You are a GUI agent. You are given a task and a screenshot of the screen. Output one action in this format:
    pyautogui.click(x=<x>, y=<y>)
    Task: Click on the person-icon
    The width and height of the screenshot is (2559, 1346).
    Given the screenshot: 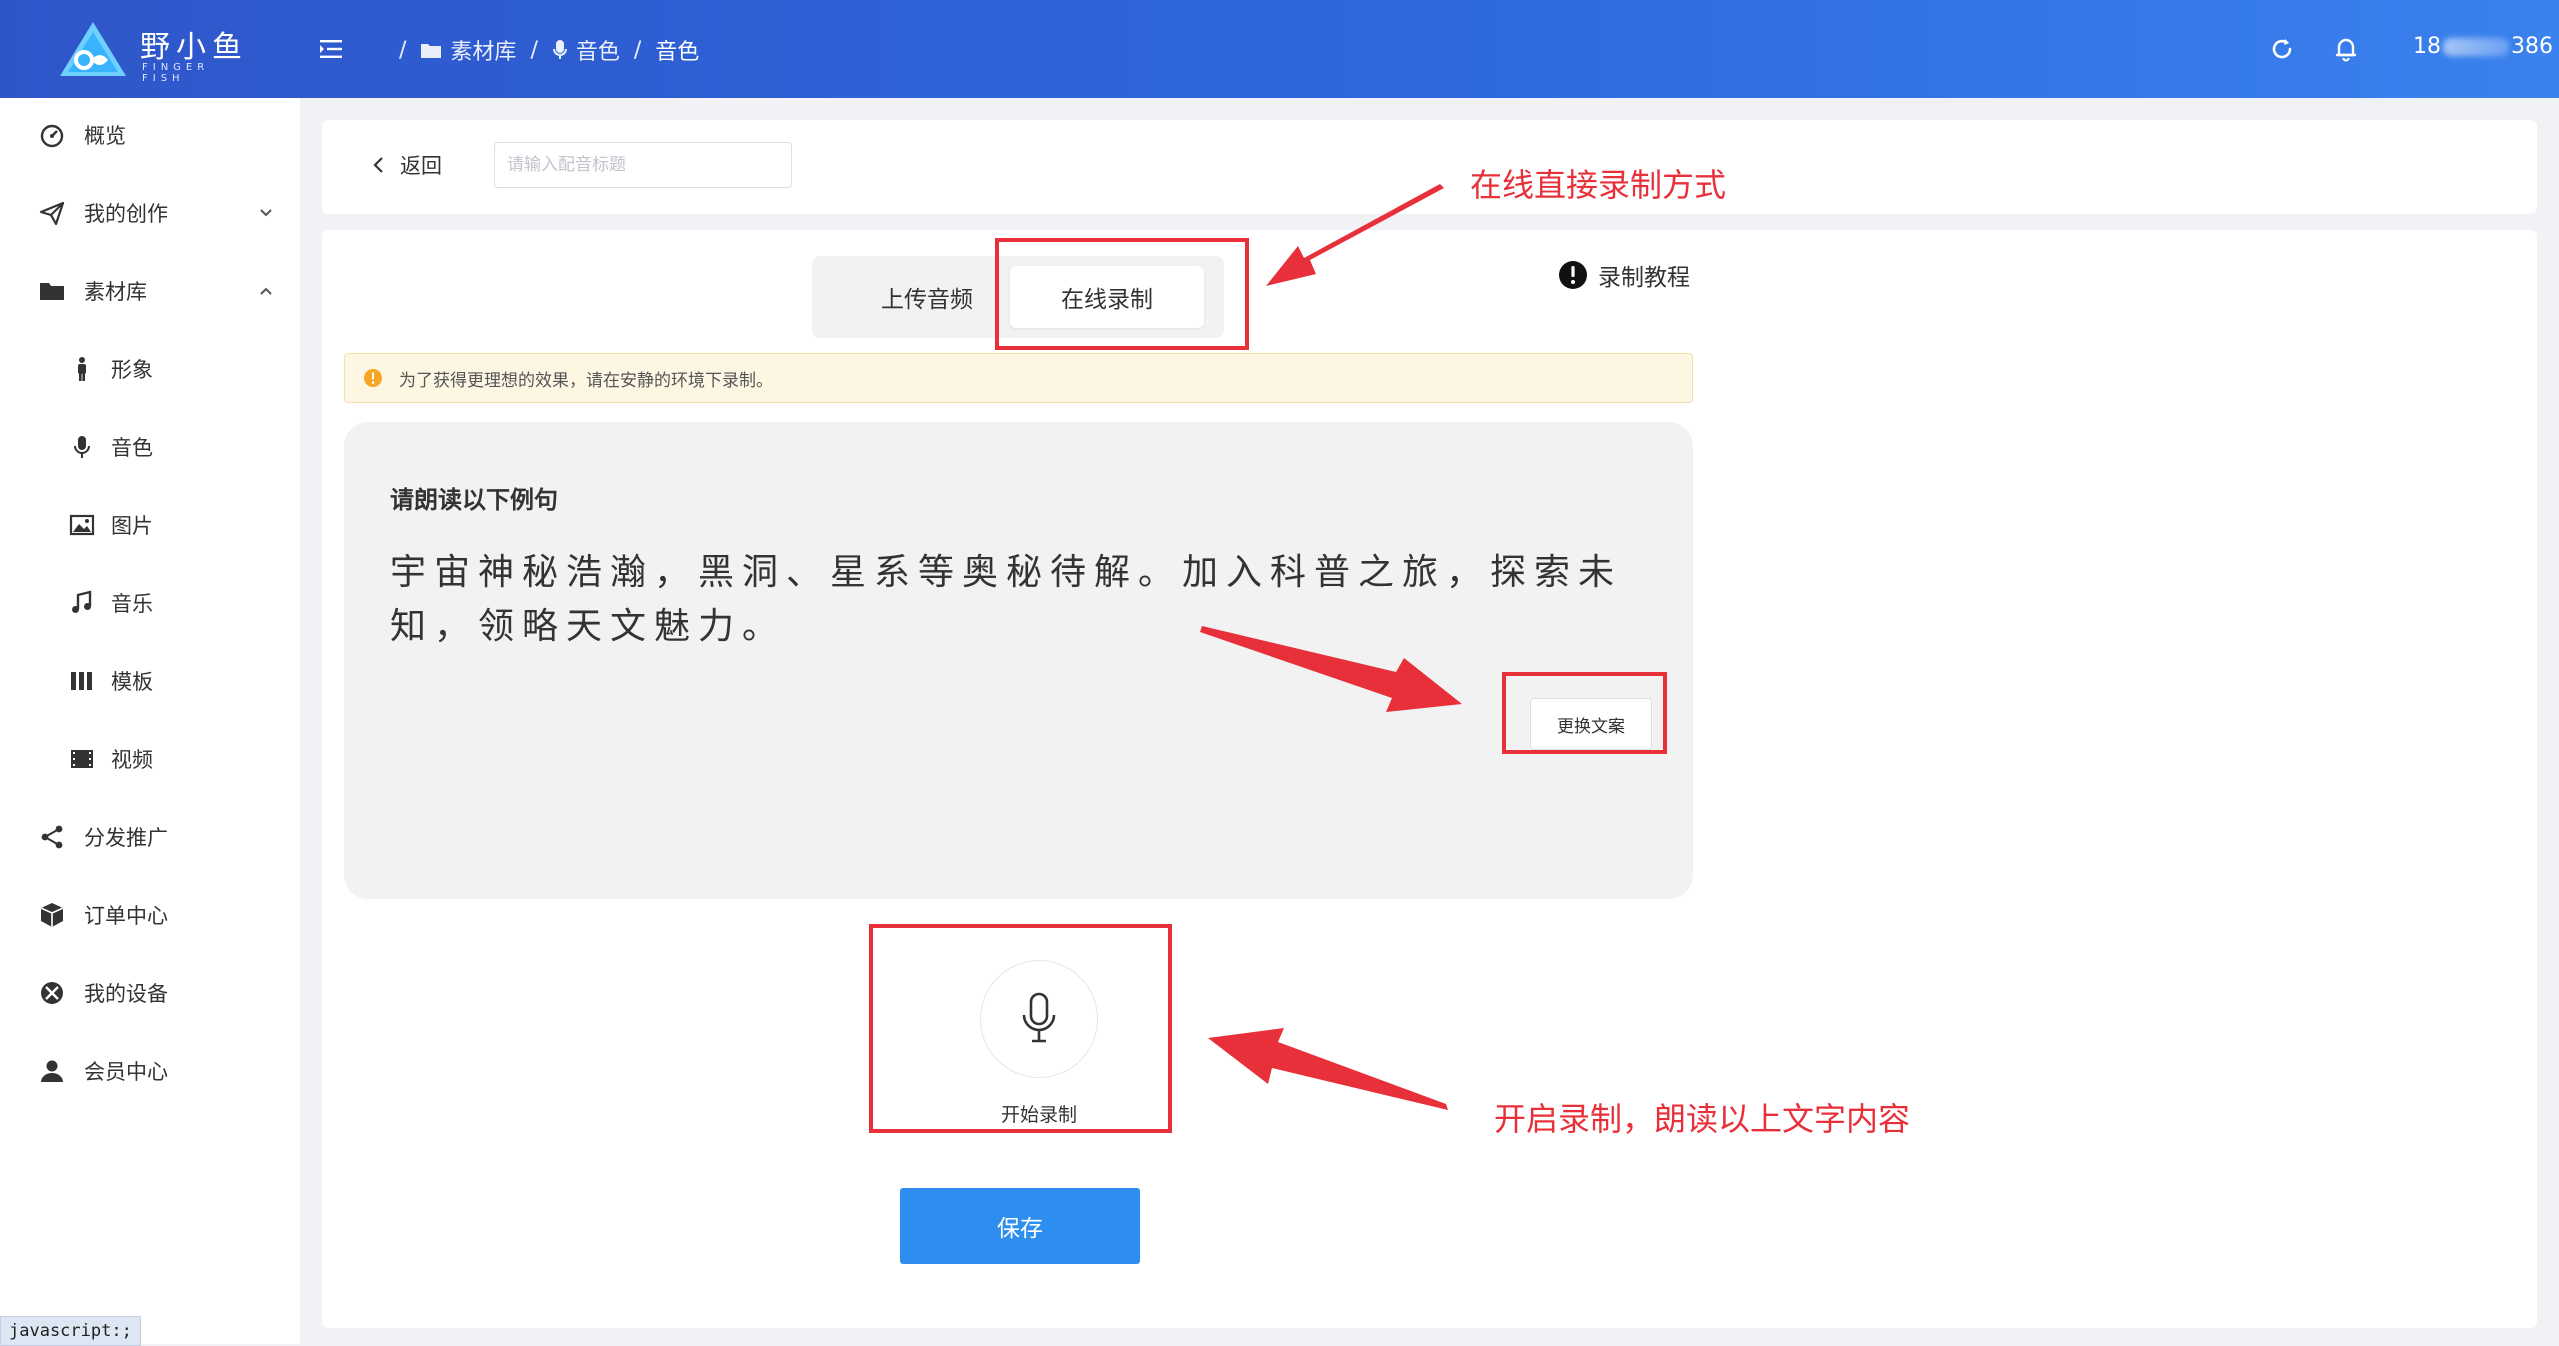 What is the action you would take?
    pyautogui.click(x=82, y=369)
    